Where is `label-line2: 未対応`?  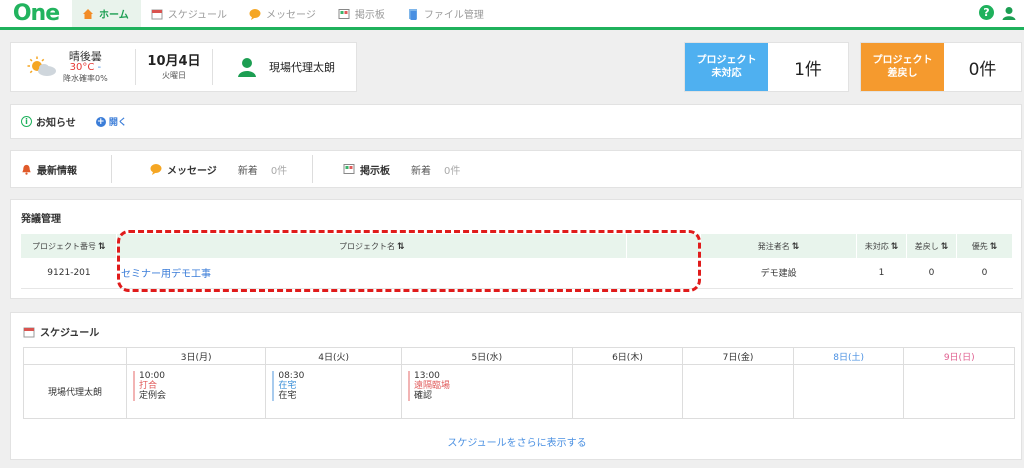 label-line2: 未対応 is located at coordinates (726, 73).